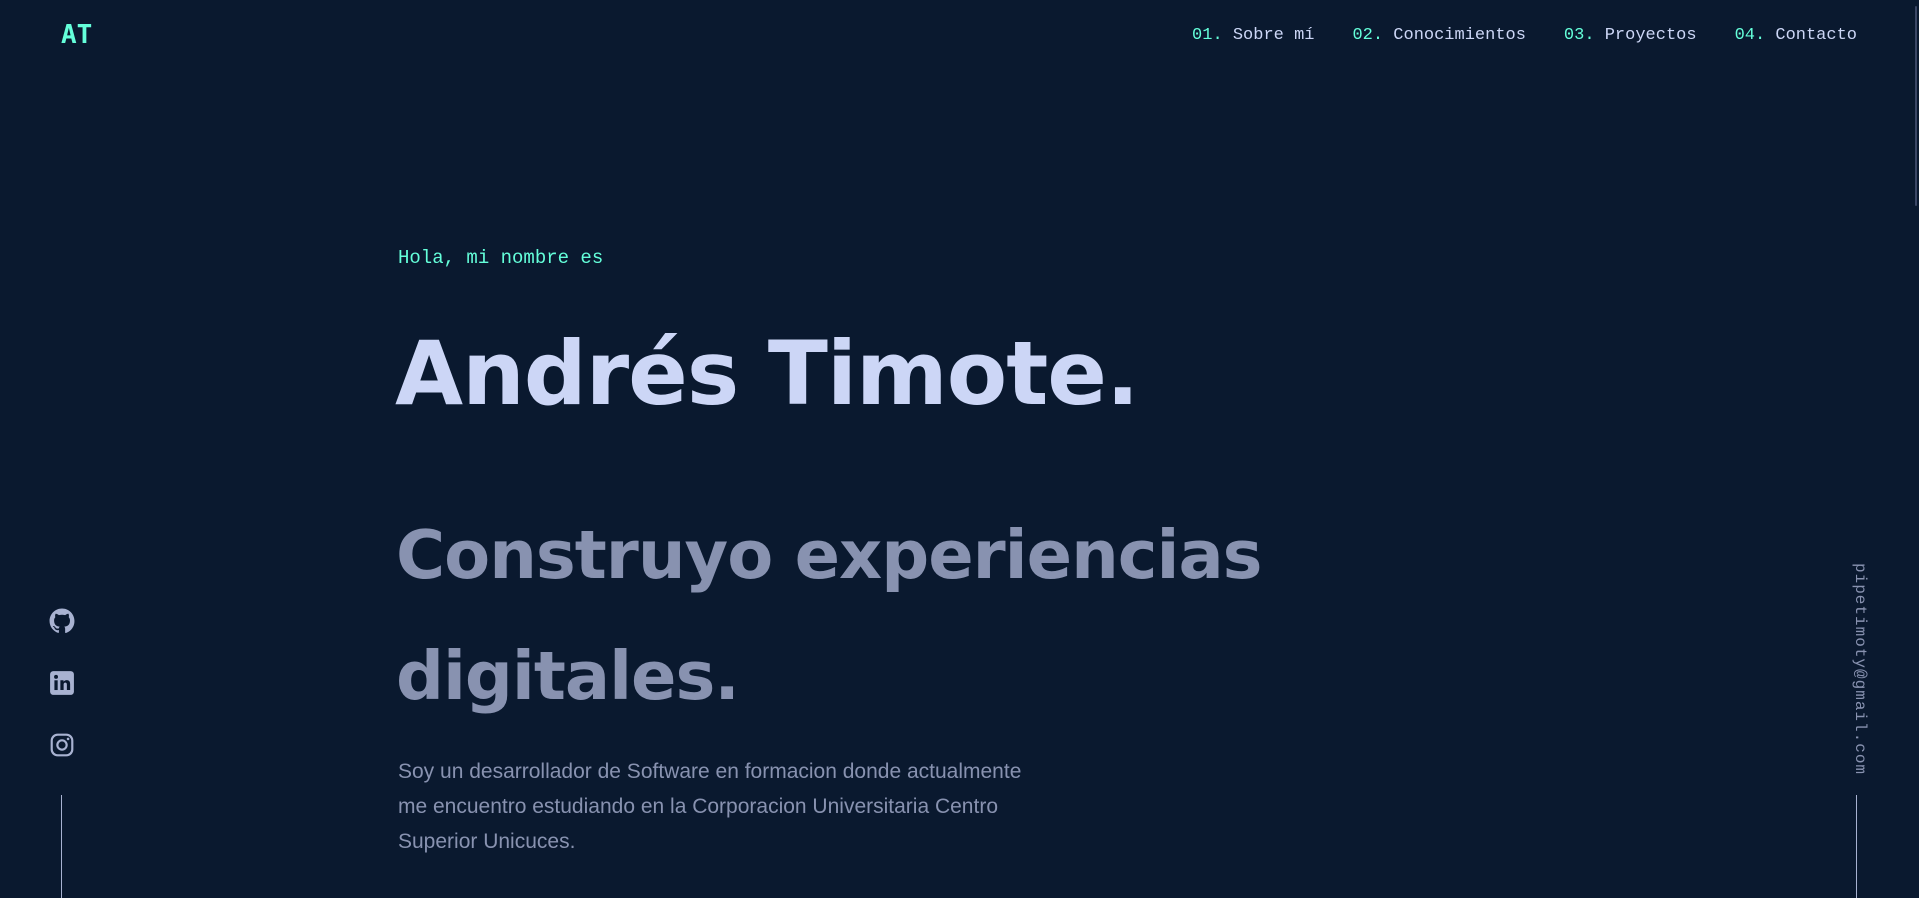  I want to click on bio-line: Superior Unicuces., so click(487, 841).